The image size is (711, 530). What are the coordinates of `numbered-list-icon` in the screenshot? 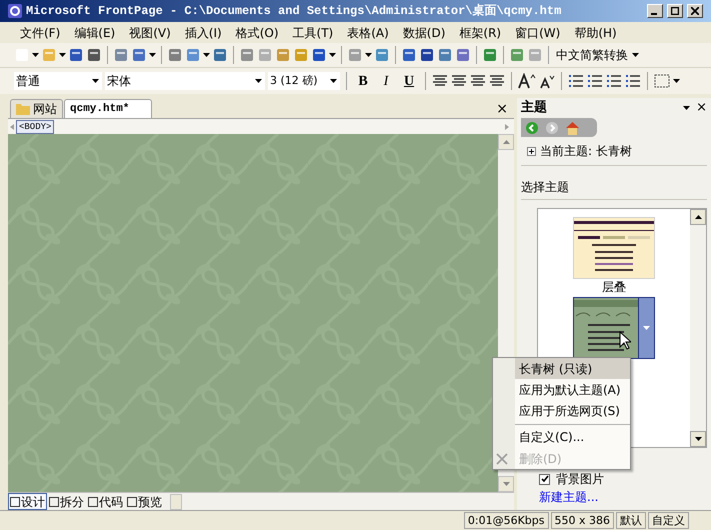 It's located at (576, 81).